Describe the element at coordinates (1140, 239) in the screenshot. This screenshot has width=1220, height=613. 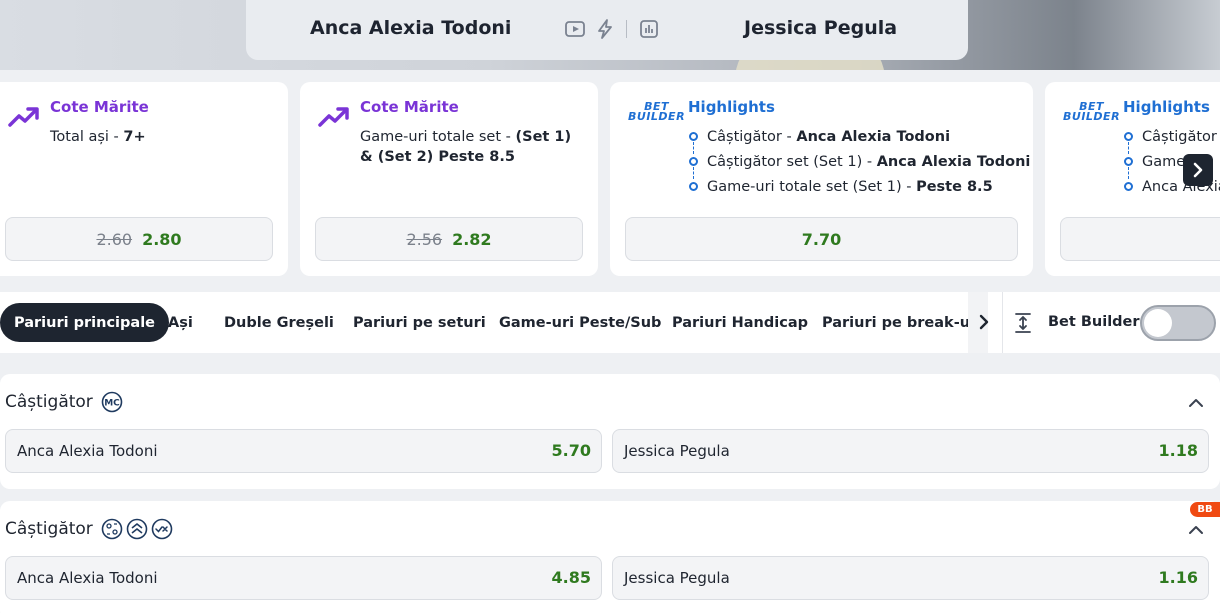
I see `promo-odds-button` at that location.